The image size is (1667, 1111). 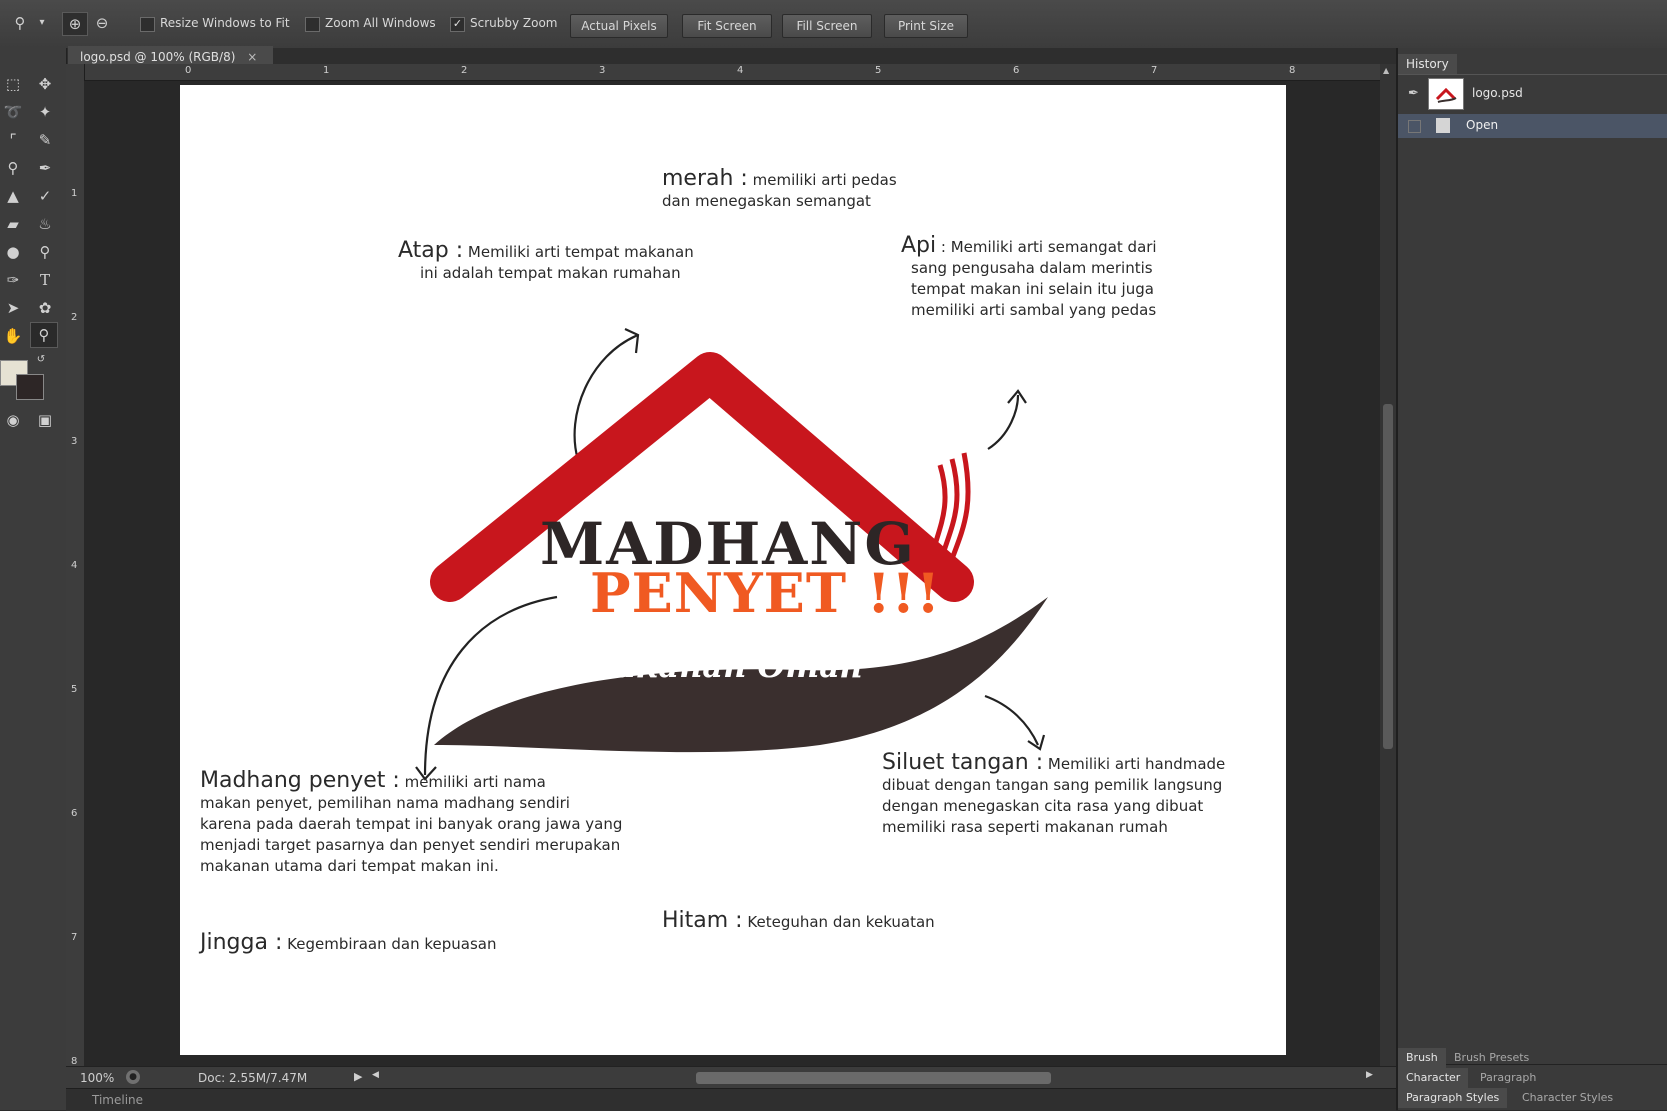 What do you see at coordinates (188, 70) in the screenshot?
I see `ruler-label: 0` at bounding box center [188, 70].